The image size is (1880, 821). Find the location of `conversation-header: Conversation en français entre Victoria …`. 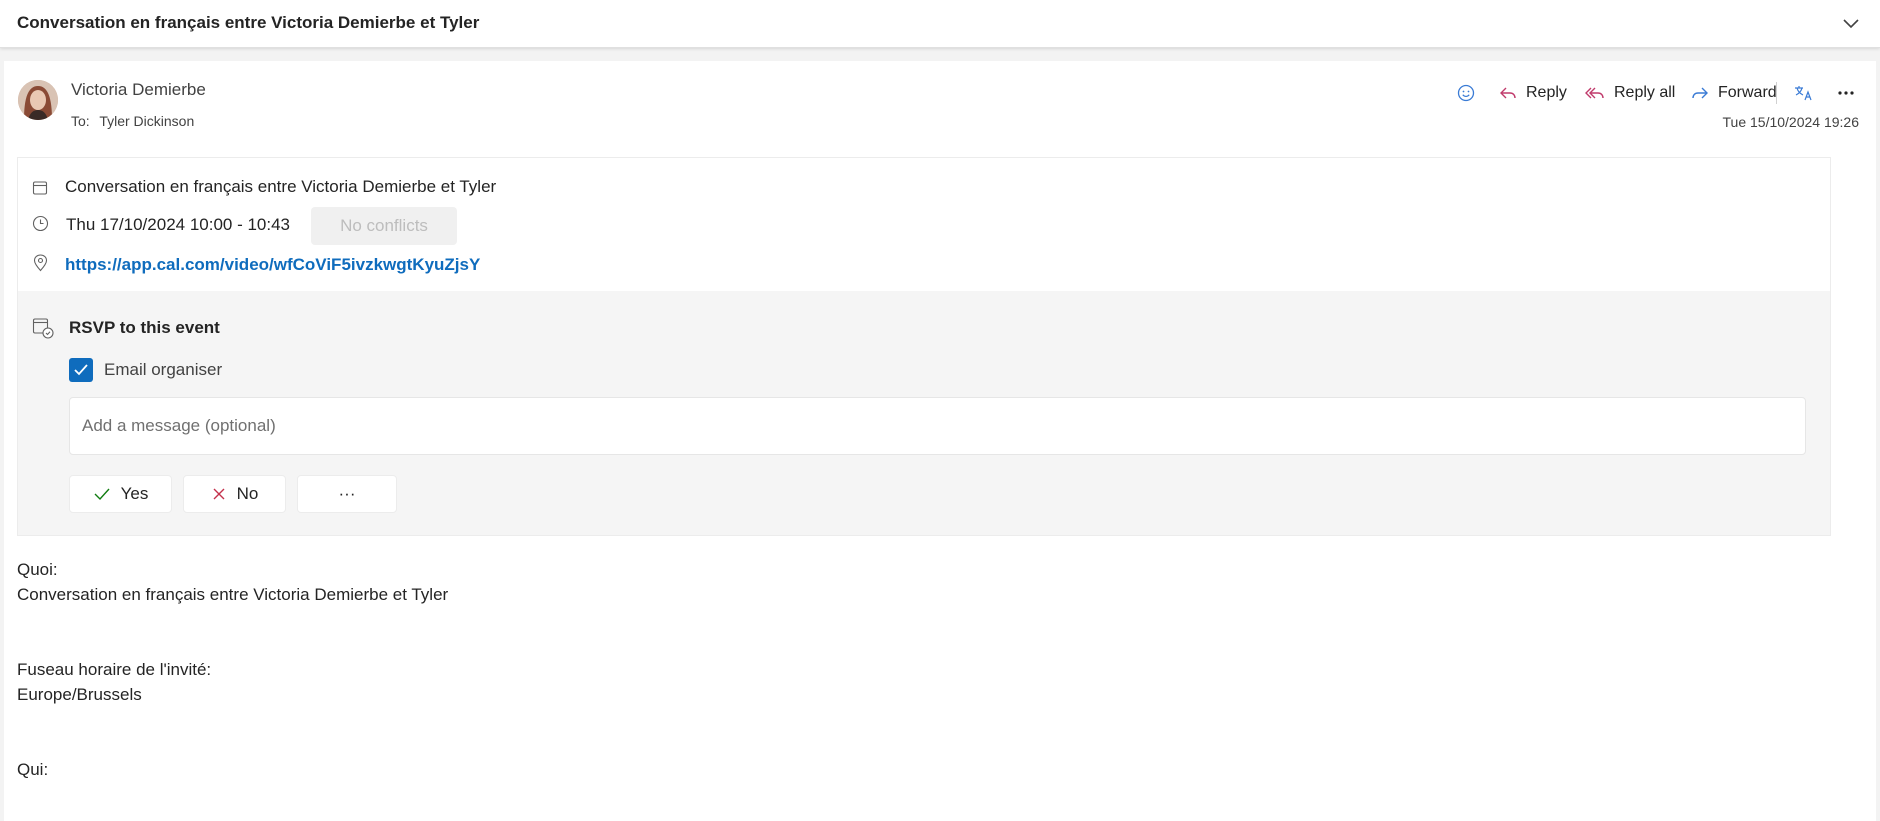

conversation-header: Conversation en français entre Victoria … is located at coordinates (940, 24).